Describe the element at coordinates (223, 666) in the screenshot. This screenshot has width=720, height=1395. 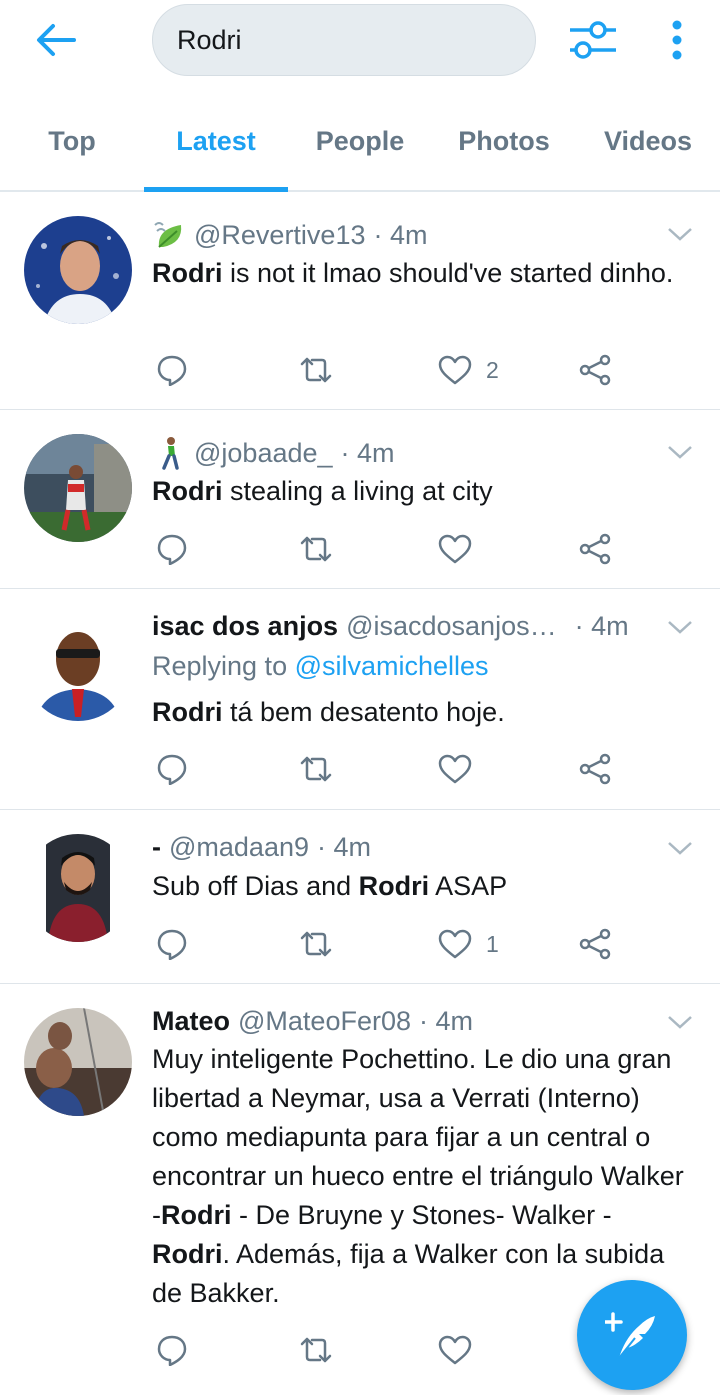
I see `replying-to-label: Replying to` at that location.